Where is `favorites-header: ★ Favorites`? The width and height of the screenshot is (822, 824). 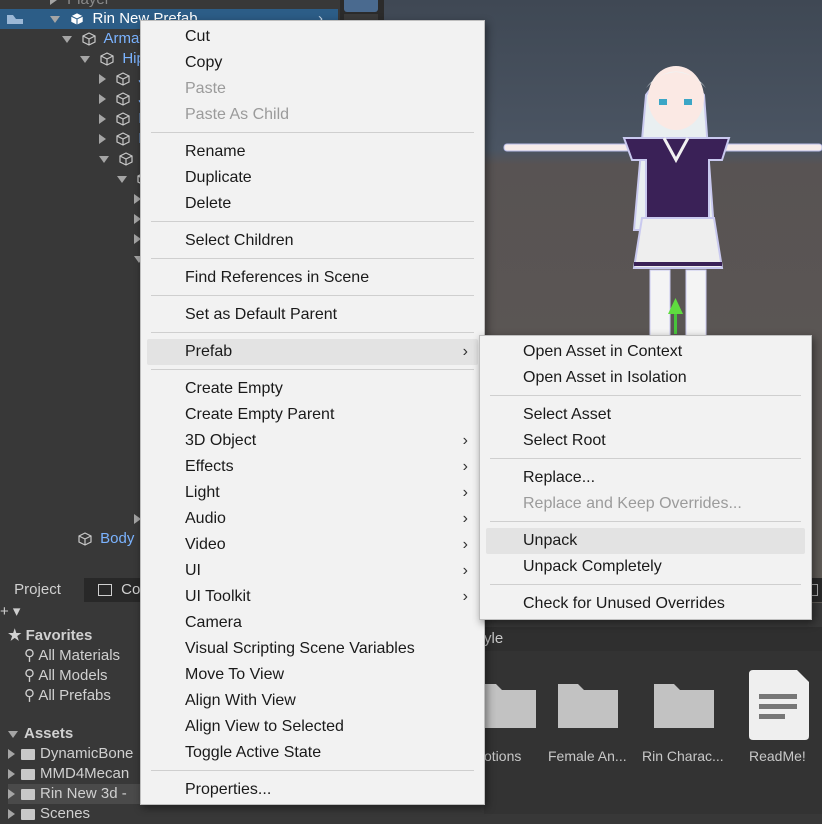
favorites-header: ★ Favorites is located at coordinates (50, 636).